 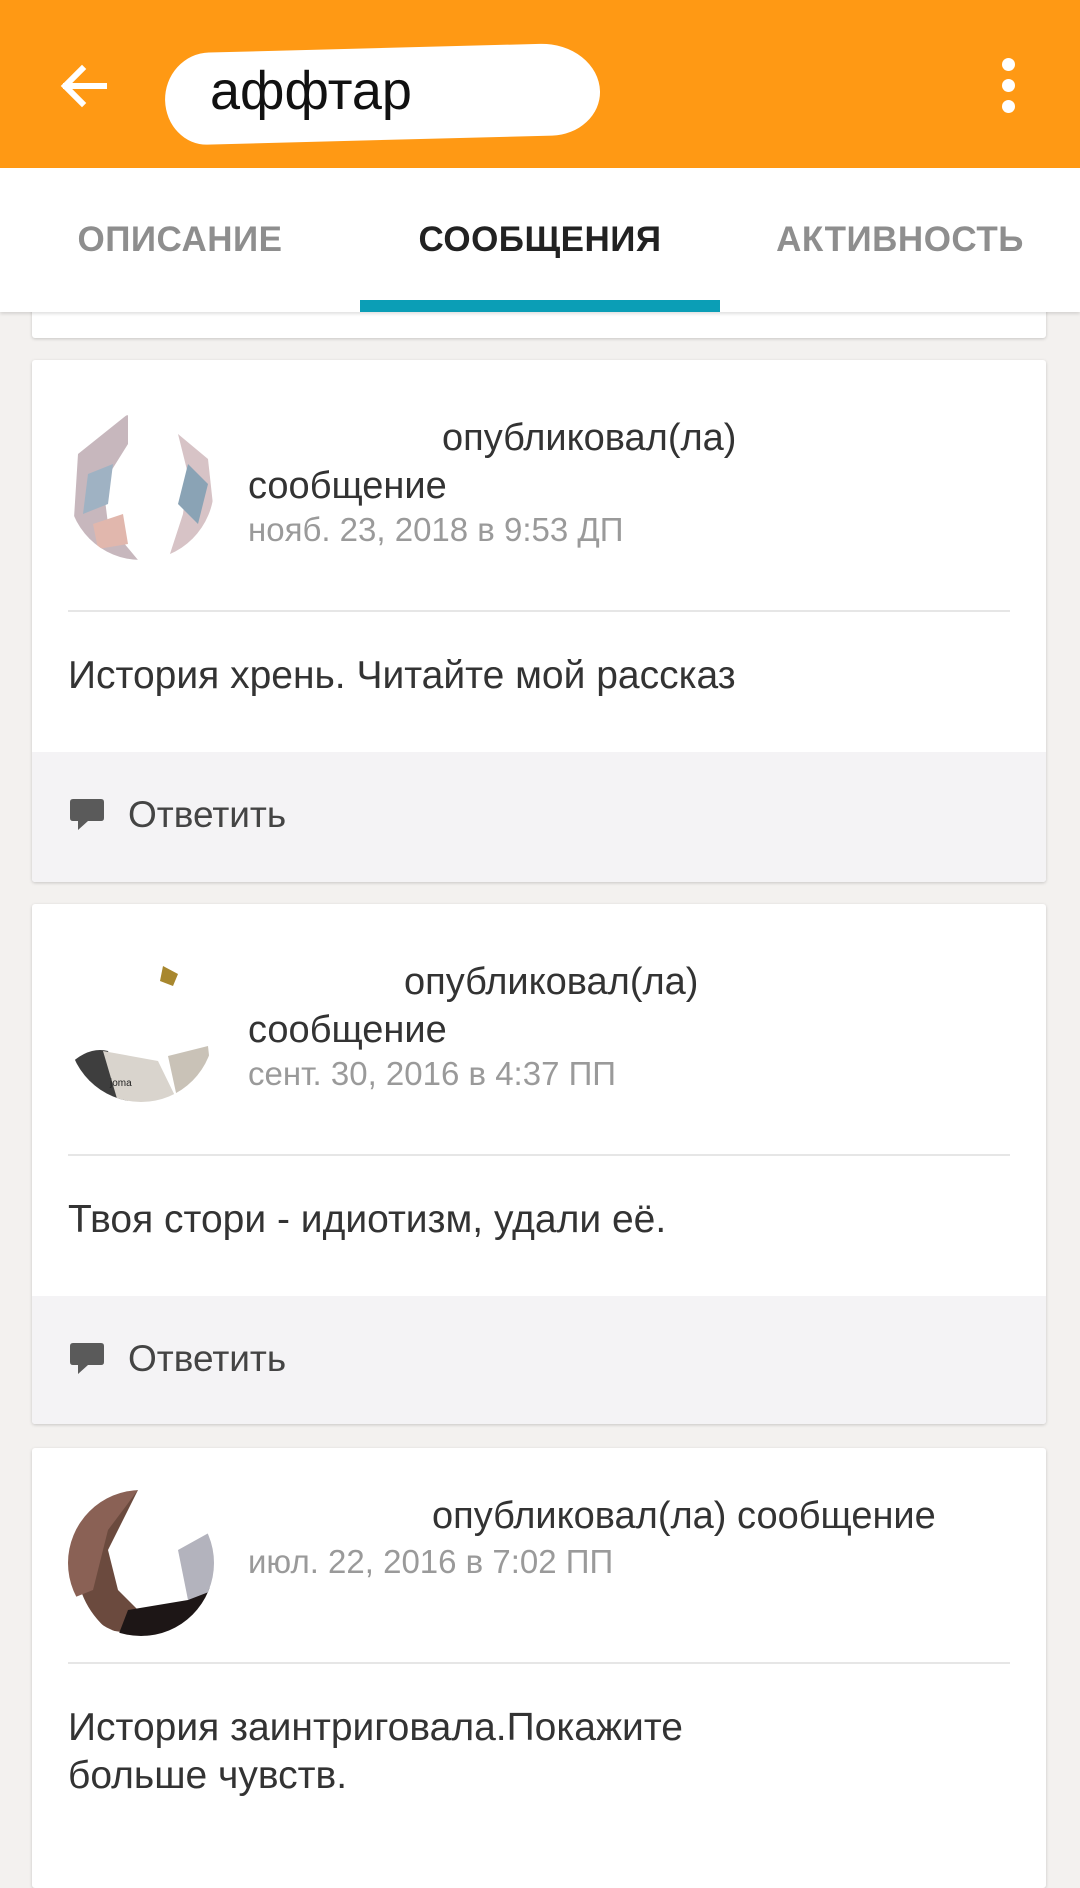 What do you see at coordinates (402, 675) in the screenshot?
I see `message-text: История хрень. Читайте мой рассказ` at bounding box center [402, 675].